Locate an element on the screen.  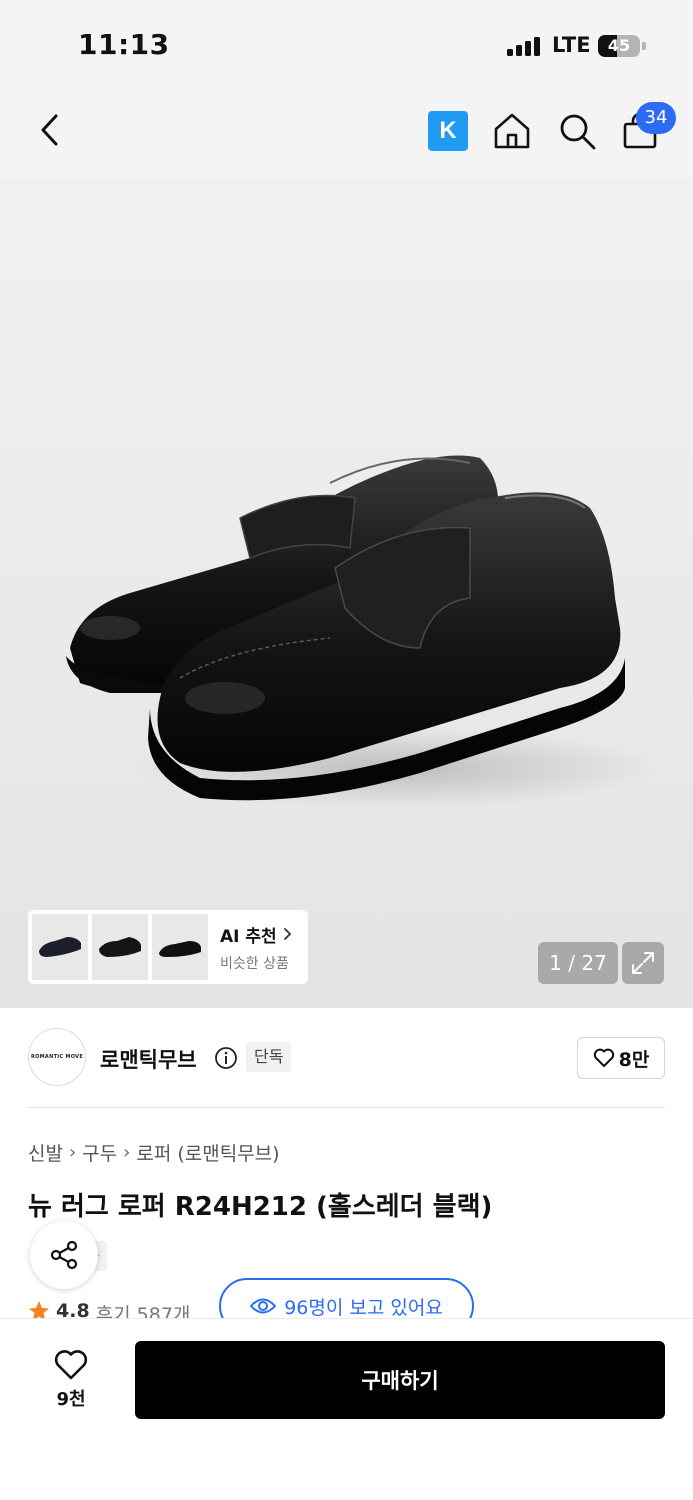
divider is located at coordinates (346, 1107).